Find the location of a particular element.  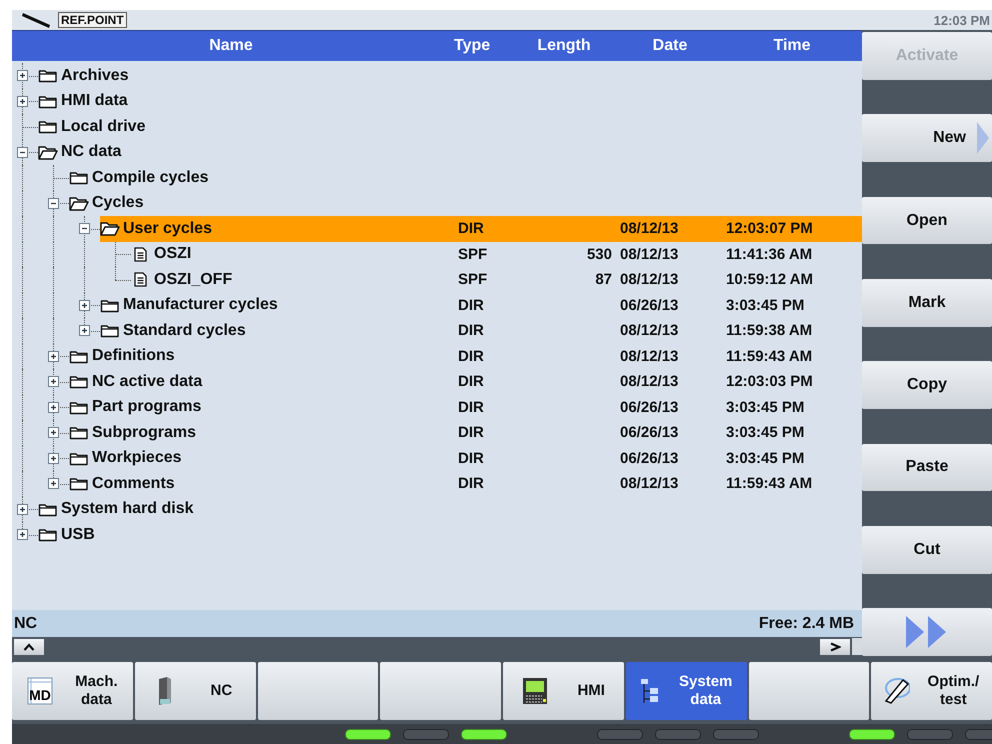

softkey-button: NC is located at coordinates (195, 691).